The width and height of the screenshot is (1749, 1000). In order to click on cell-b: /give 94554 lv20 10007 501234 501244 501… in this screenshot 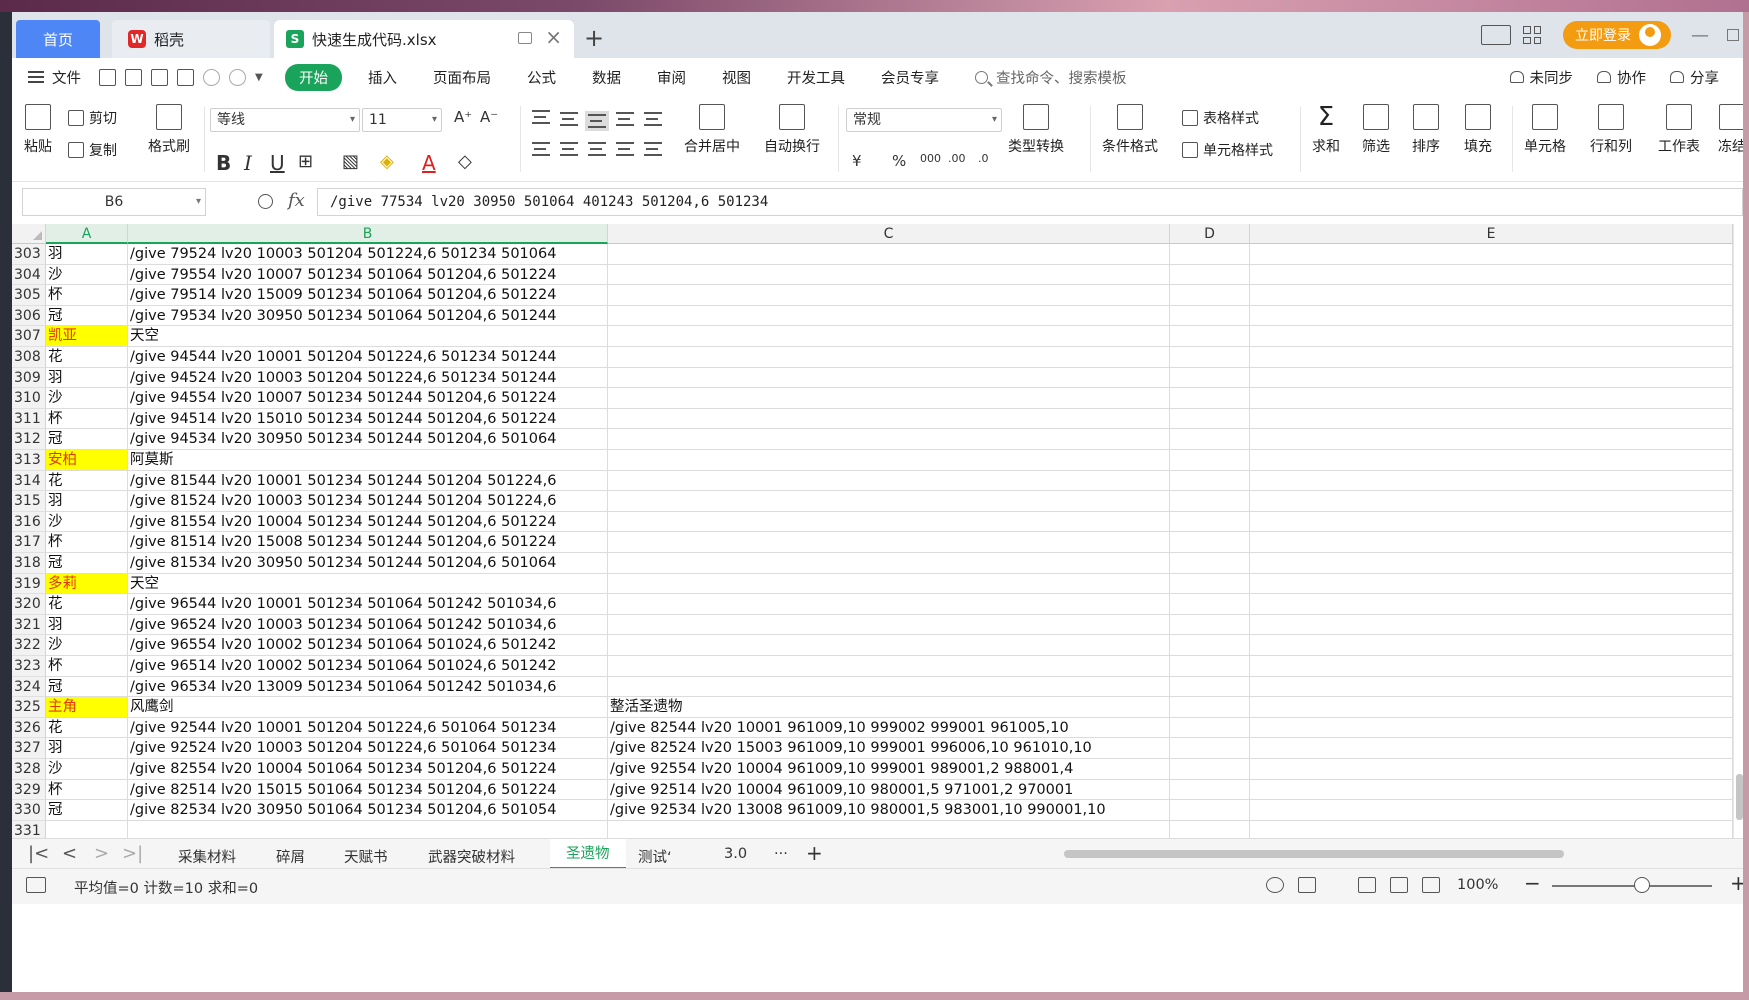, I will do `click(368, 398)`.